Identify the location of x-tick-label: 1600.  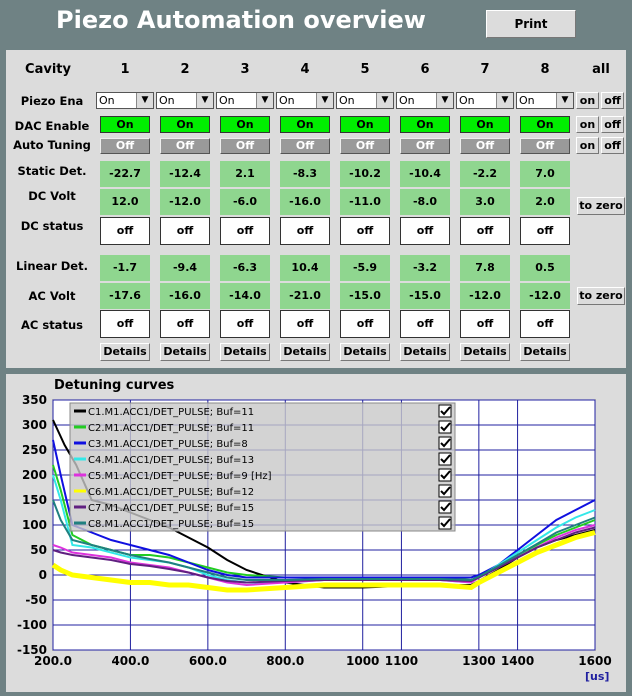
(594, 661).